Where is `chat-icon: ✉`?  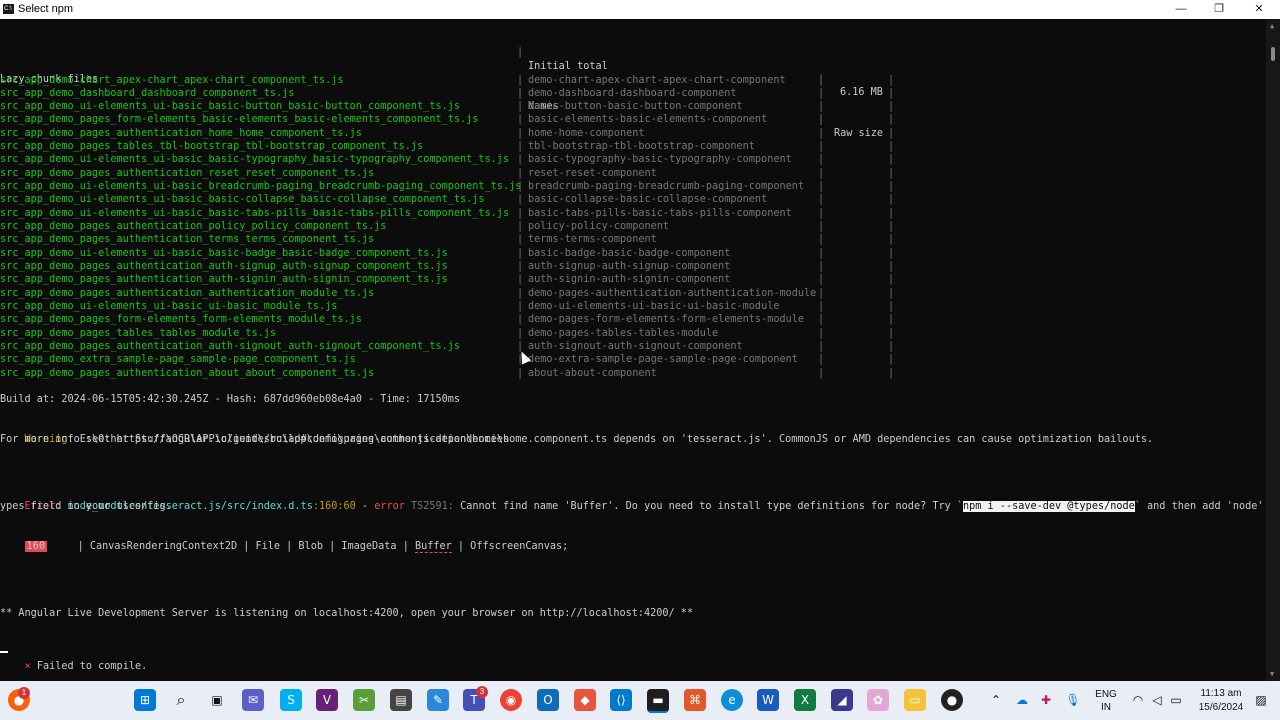 chat-icon: ✉ is located at coordinates (253, 700).